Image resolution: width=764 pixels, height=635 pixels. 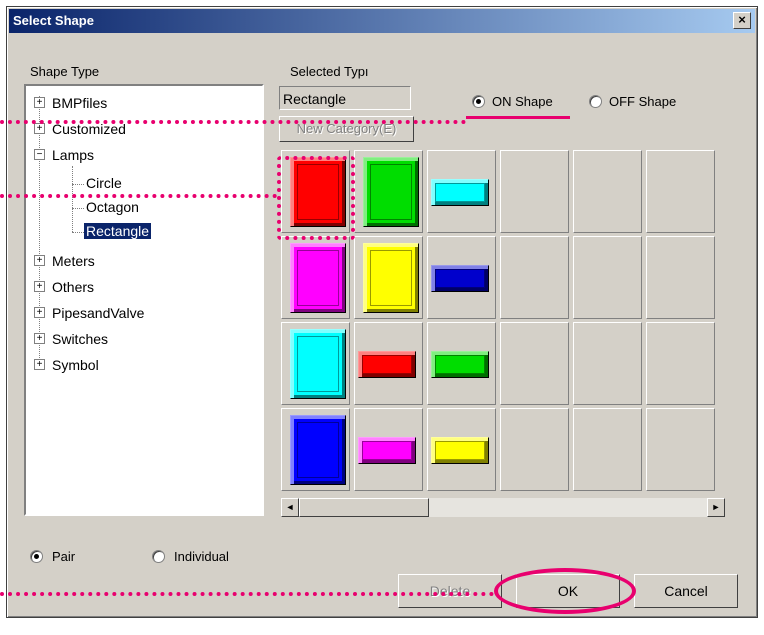 I want to click on tree-item-label: Circle, so click(x=104, y=183).